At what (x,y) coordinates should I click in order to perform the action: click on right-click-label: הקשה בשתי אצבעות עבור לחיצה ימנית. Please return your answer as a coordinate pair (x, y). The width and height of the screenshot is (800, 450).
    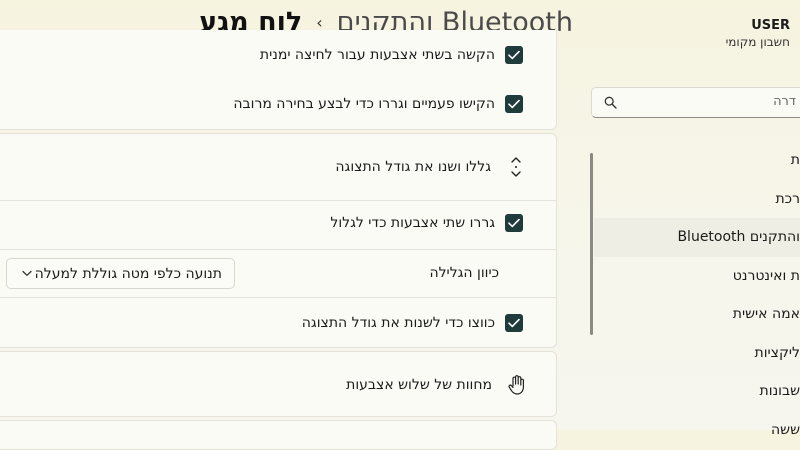
    Looking at the image, I should click on (377, 55).